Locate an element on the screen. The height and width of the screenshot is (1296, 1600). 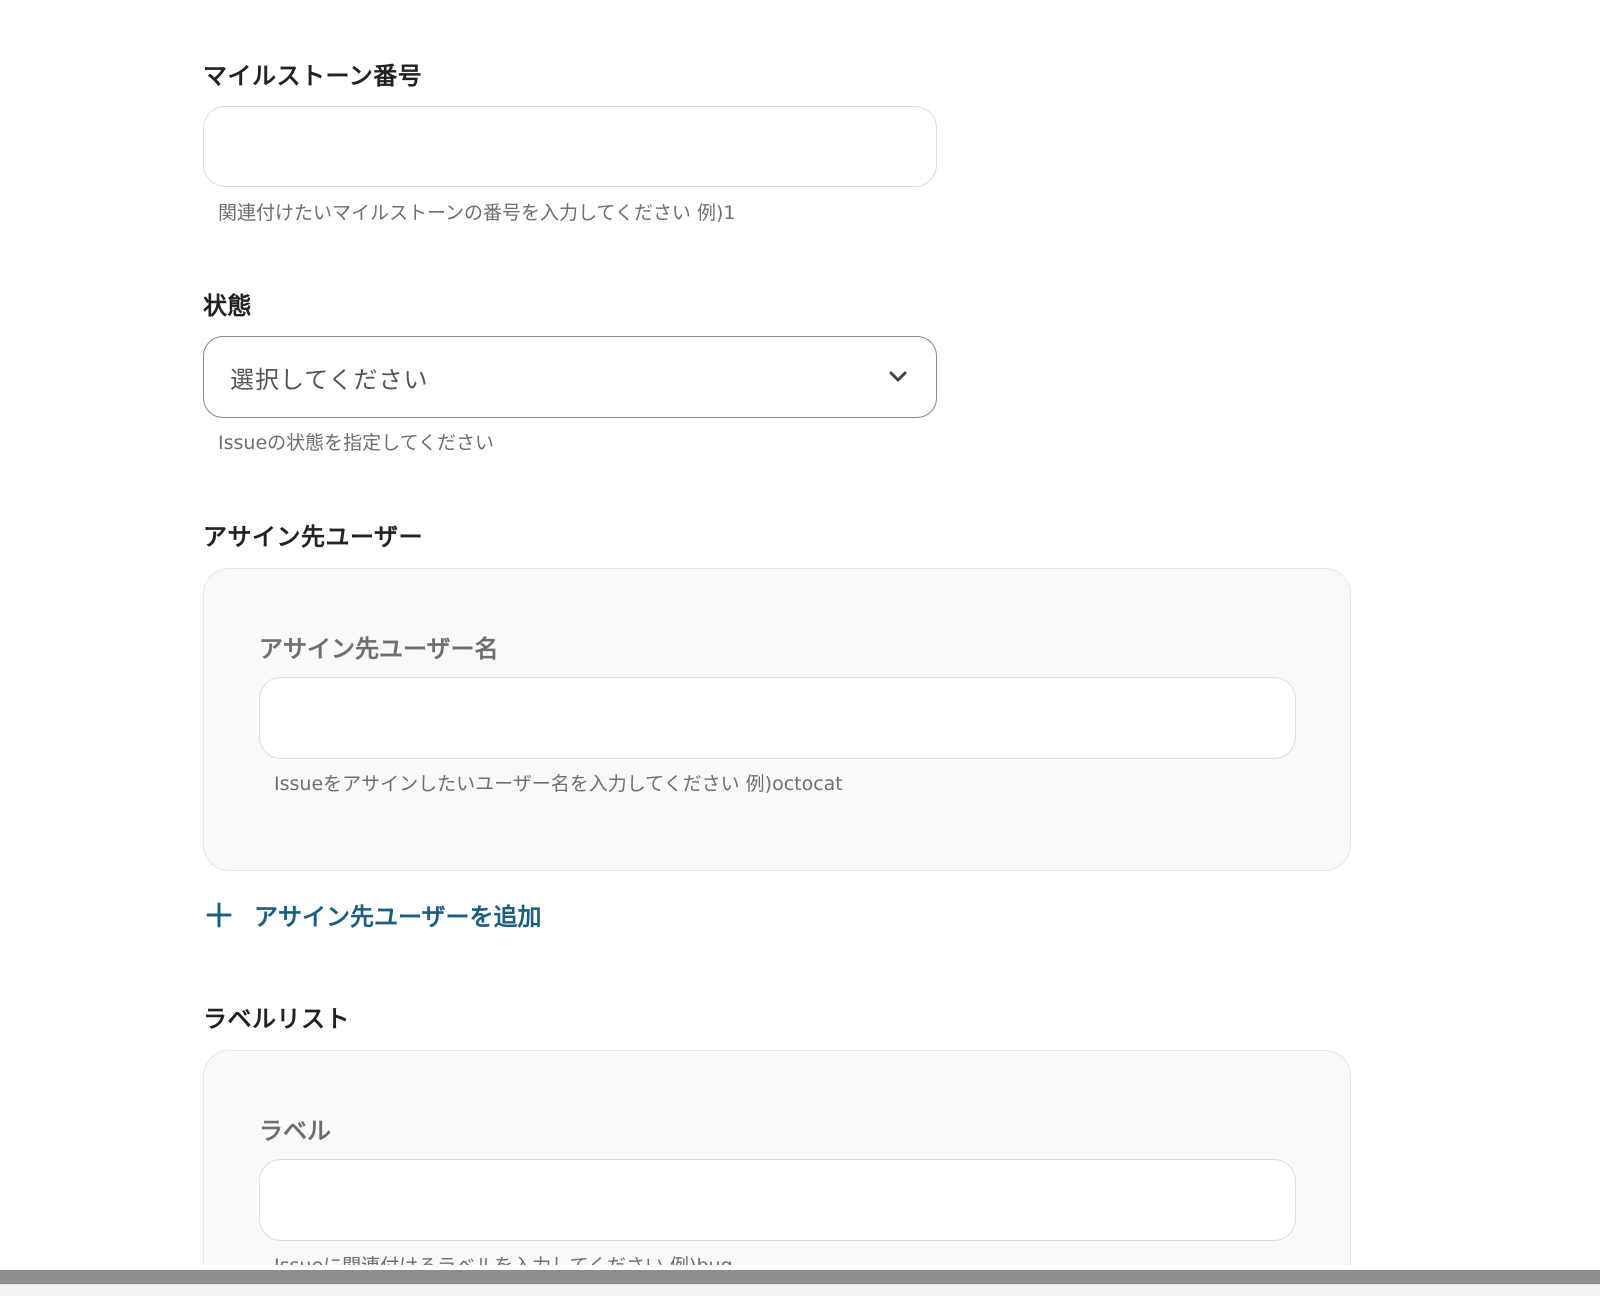
add-assignee-label: アサイン先ユーザーを追加 is located at coordinates (398, 917).